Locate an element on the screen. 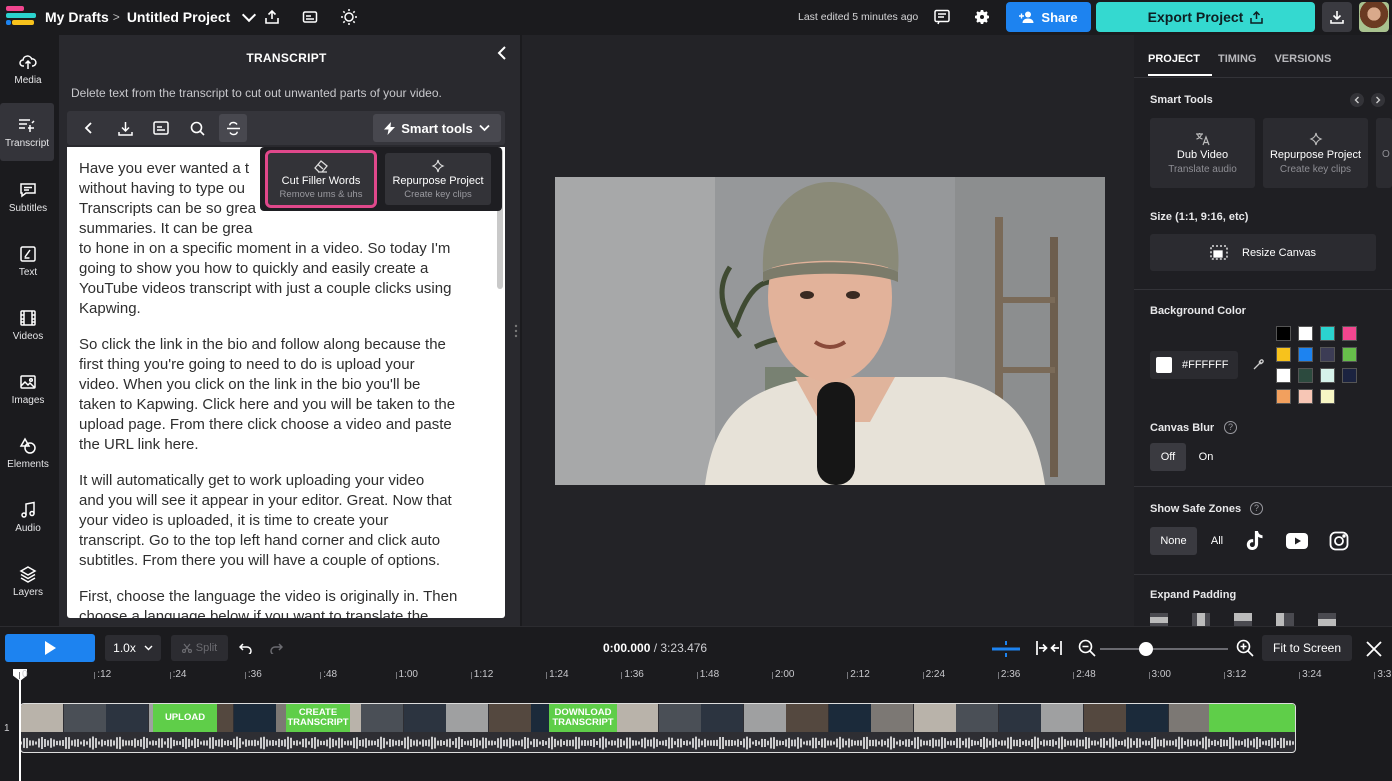 The height and width of the screenshot is (781, 1392). split-button: Split is located at coordinates (199, 648).